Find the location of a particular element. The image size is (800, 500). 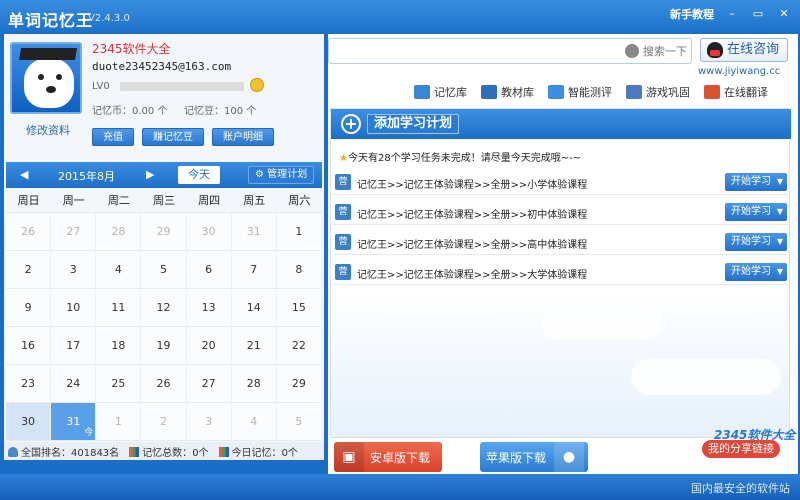

plan-row: 营记忆王>>记忆王体验课程>>全册>>高中体验课程 开始学习 is located at coordinates (561, 242).